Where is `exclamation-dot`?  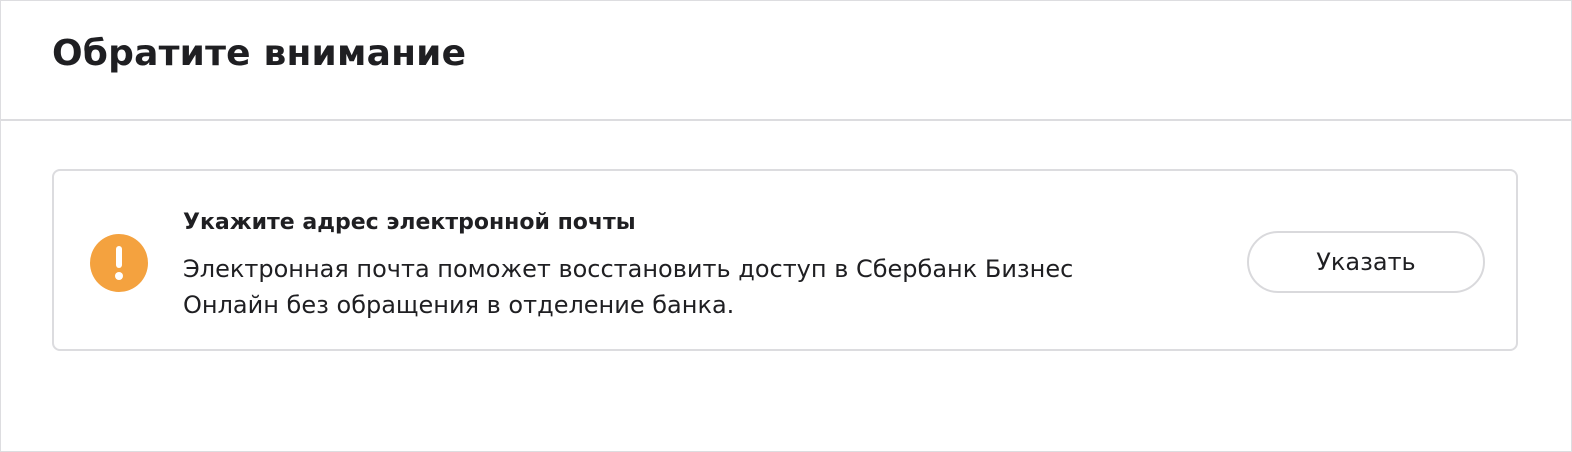
exclamation-dot is located at coordinates (119, 276).